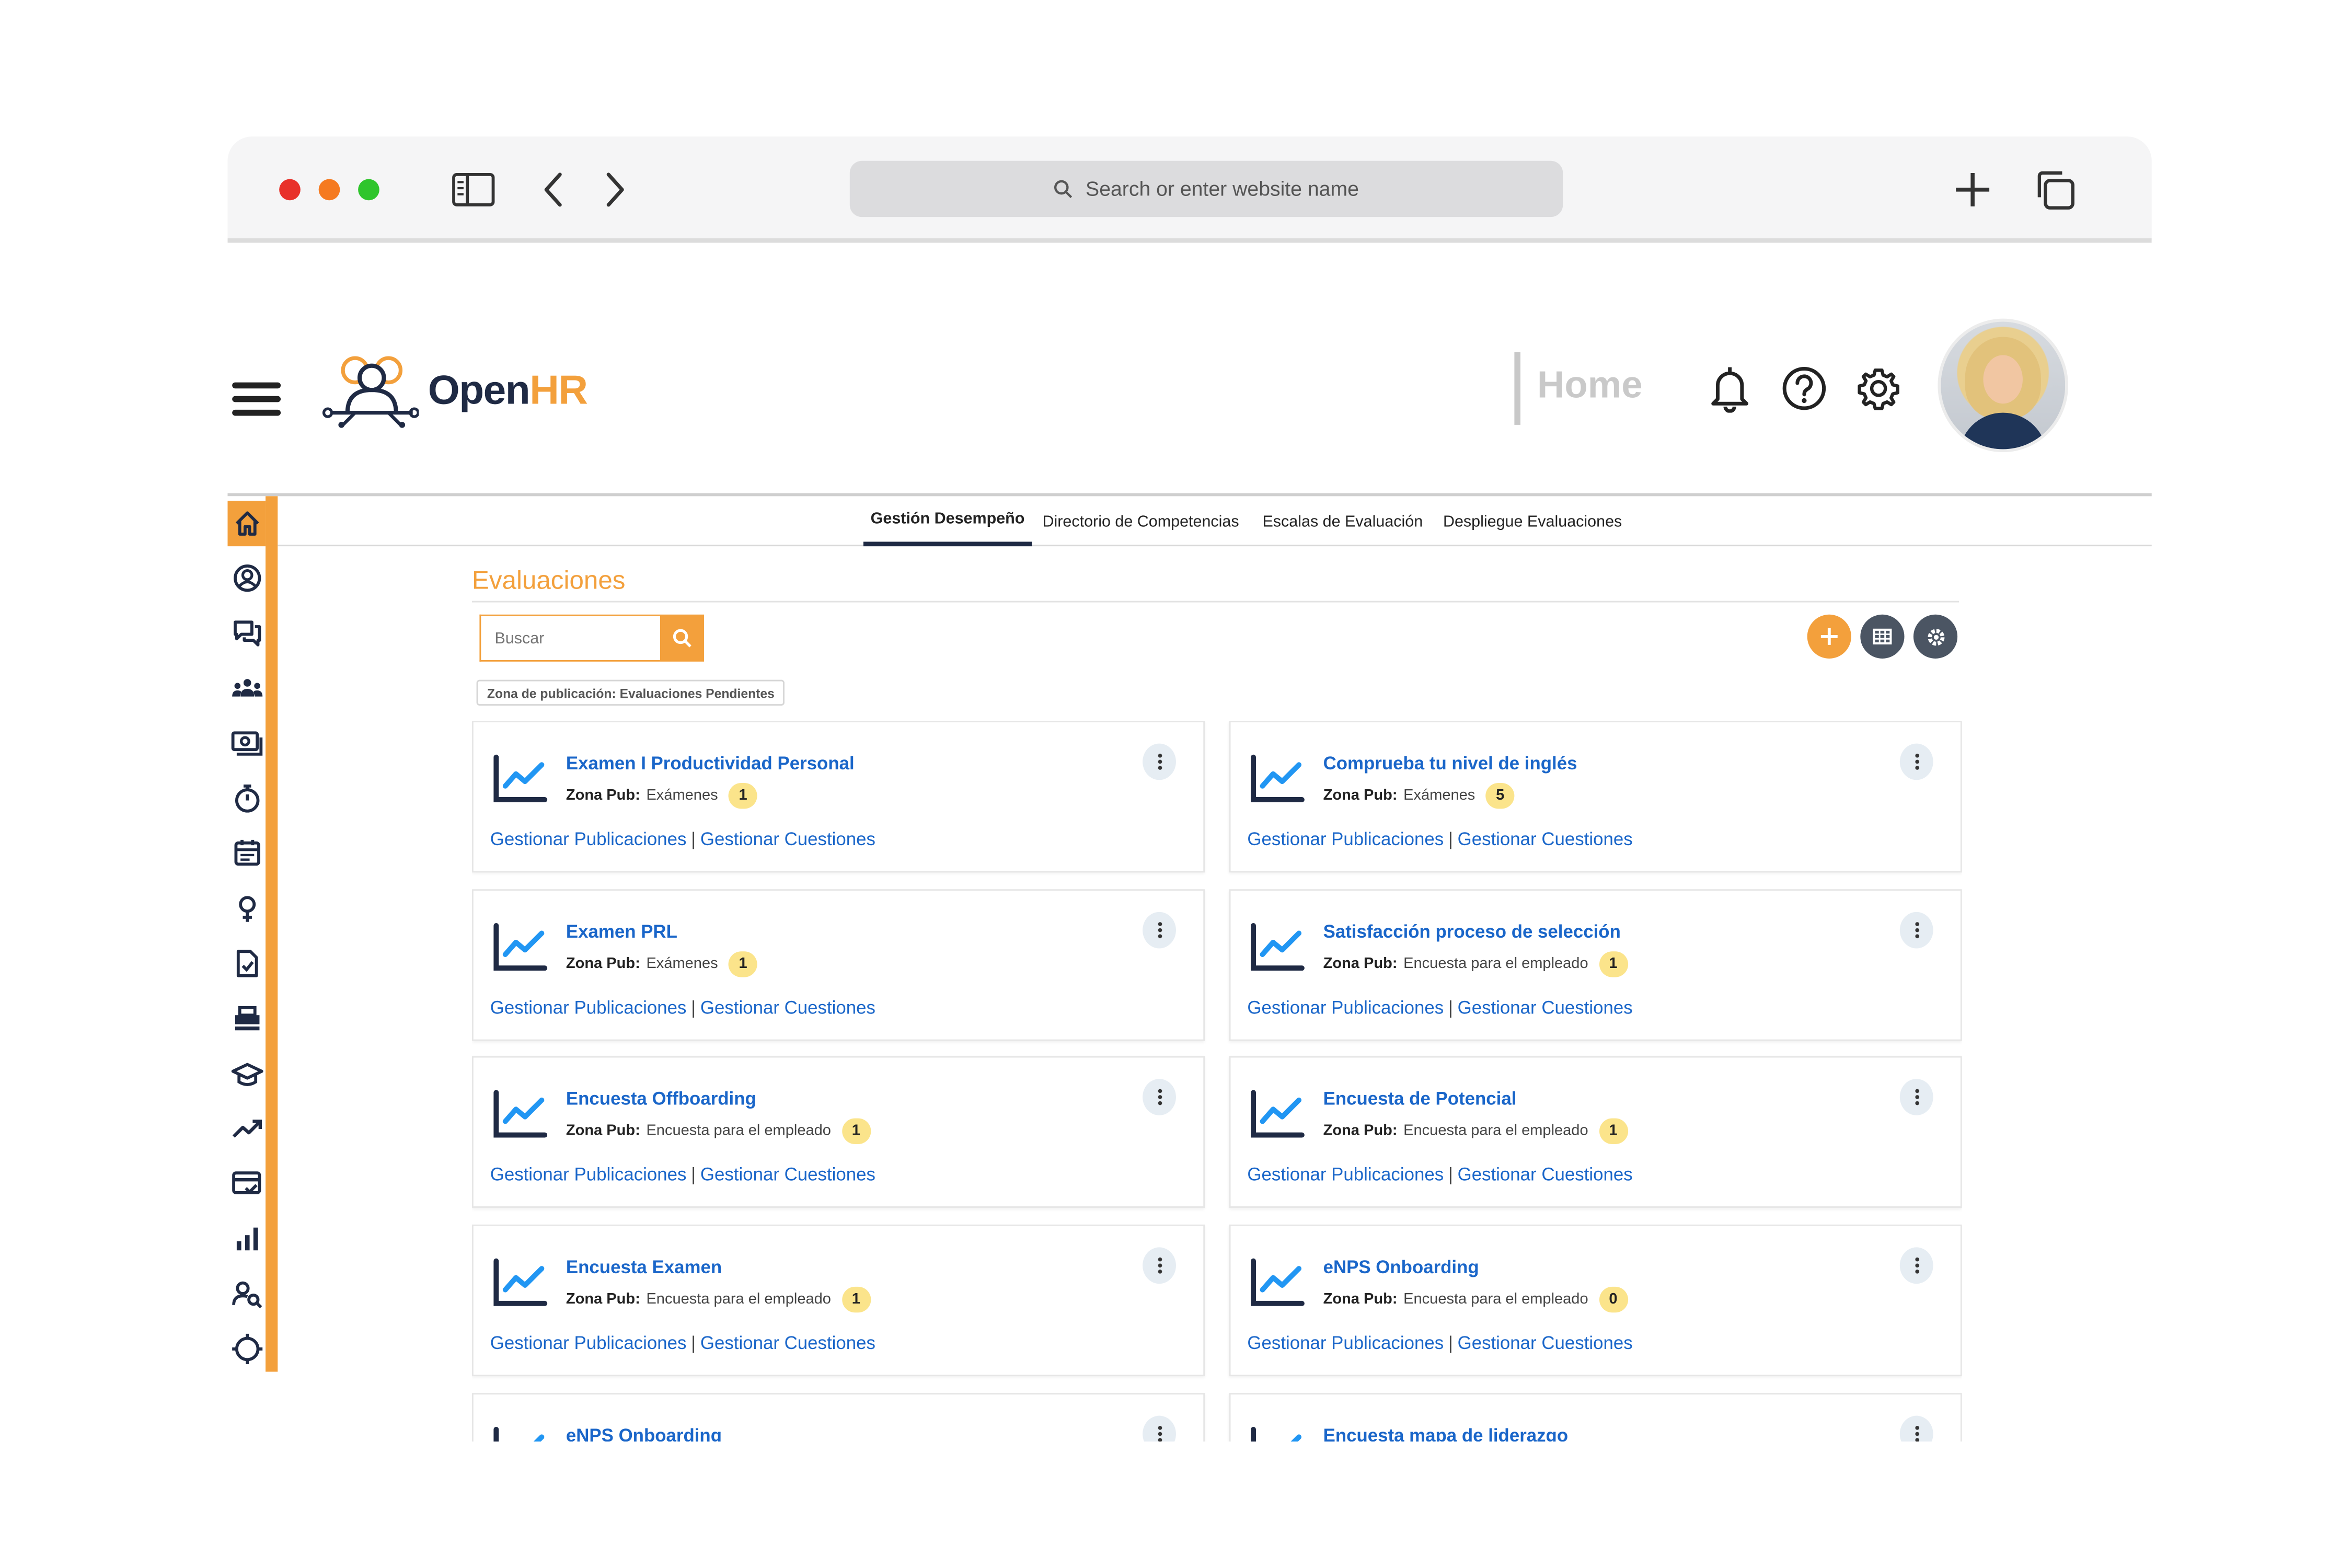  Describe the element at coordinates (246, 1294) in the screenshot. I see `sidebar-item-recruitment` at that location.